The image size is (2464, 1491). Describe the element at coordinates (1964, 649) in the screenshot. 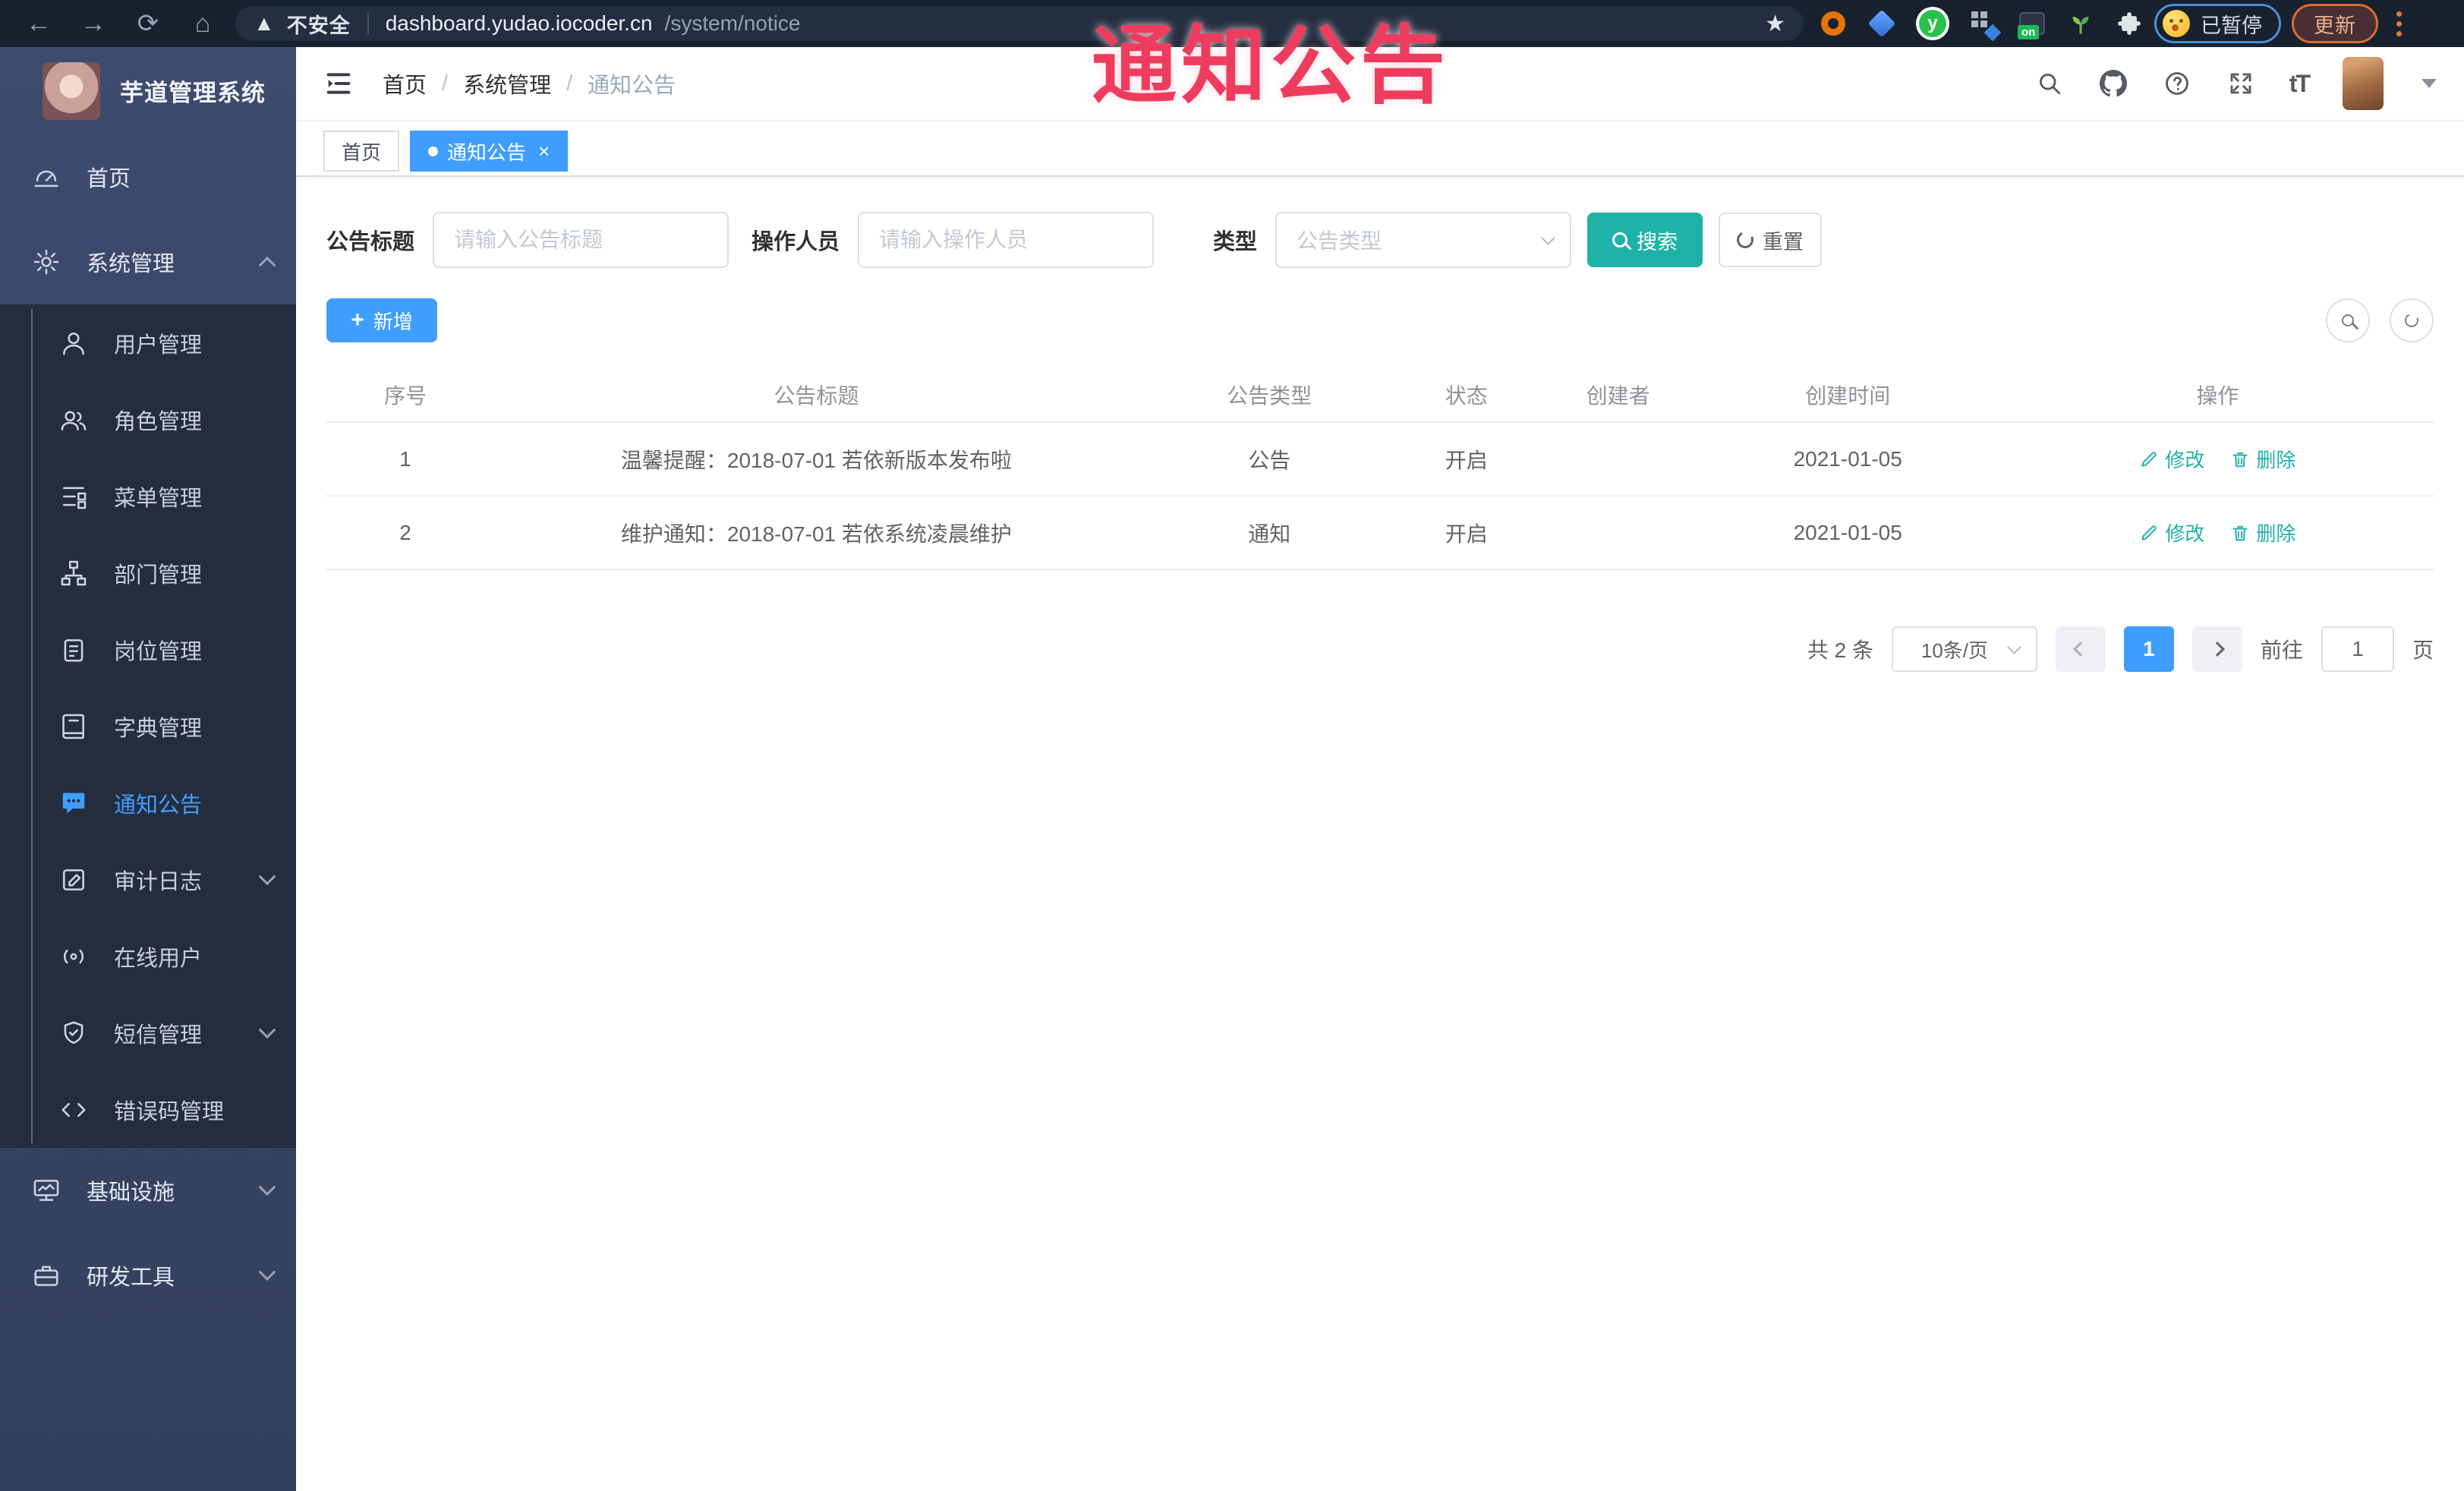

I see `page-size-select: 10条/页` at that location.